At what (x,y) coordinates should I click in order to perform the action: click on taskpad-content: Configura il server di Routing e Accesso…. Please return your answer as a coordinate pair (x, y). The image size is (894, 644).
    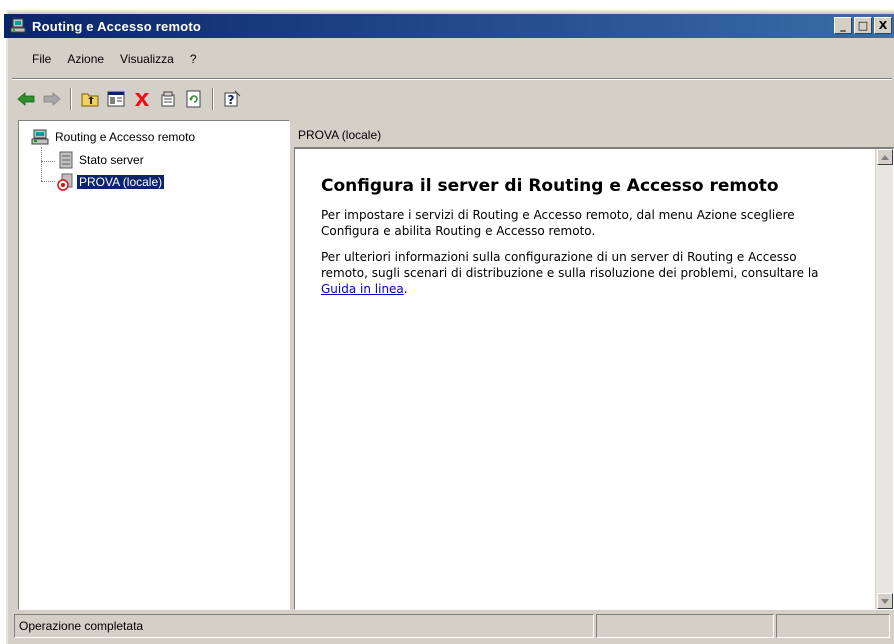
    Looking at the image, I should click on (581, 241).